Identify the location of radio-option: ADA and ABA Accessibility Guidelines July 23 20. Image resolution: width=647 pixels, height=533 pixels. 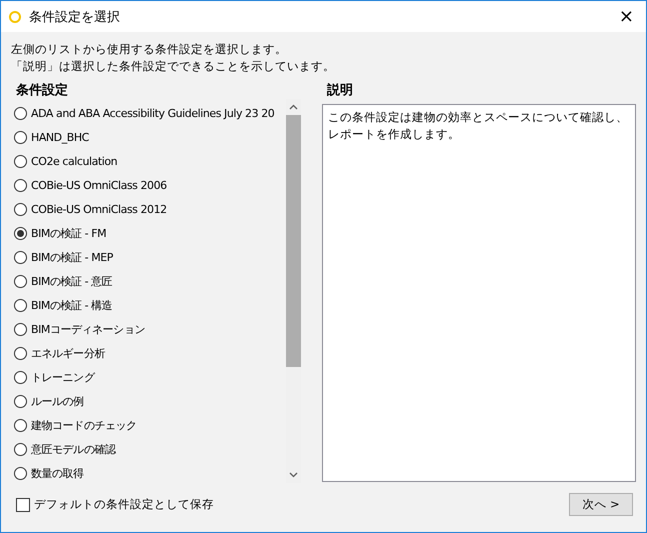
(148, 113).